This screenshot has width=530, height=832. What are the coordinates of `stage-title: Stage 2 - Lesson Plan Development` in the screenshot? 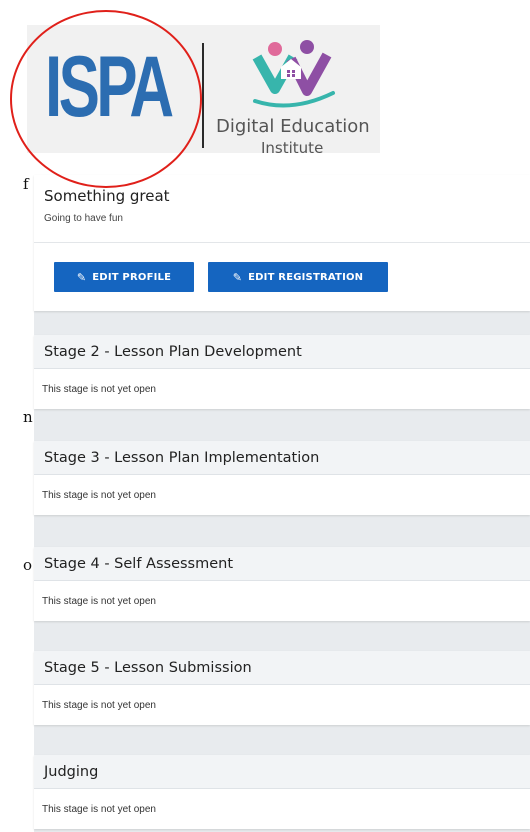 It's located at (282, 352).